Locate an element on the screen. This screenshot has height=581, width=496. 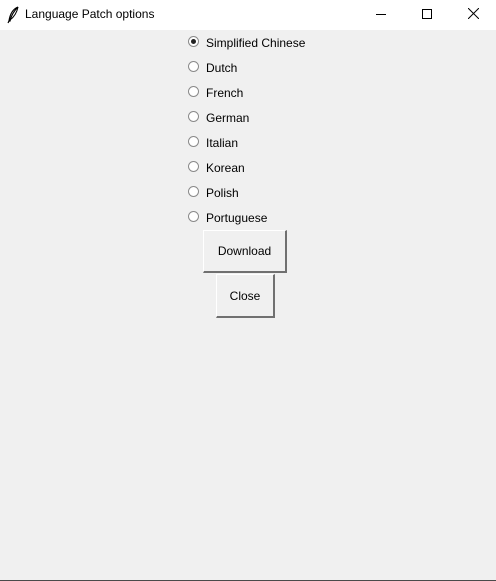
close-icon is located at coordinates (473, 15).